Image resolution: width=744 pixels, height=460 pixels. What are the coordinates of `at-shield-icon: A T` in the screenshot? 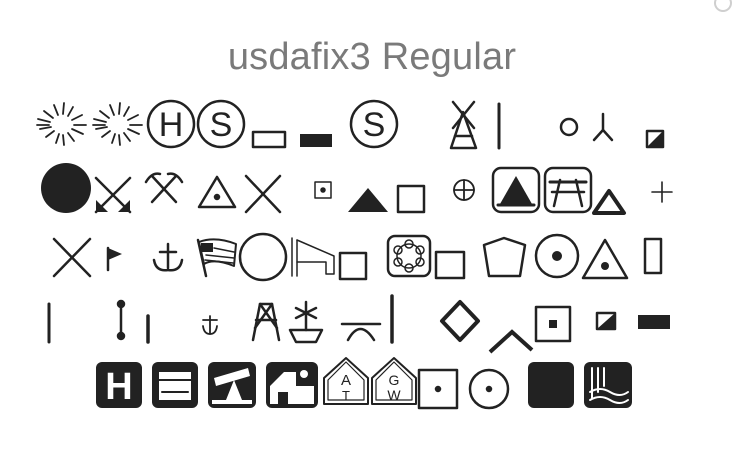 It's located at (346, 381).